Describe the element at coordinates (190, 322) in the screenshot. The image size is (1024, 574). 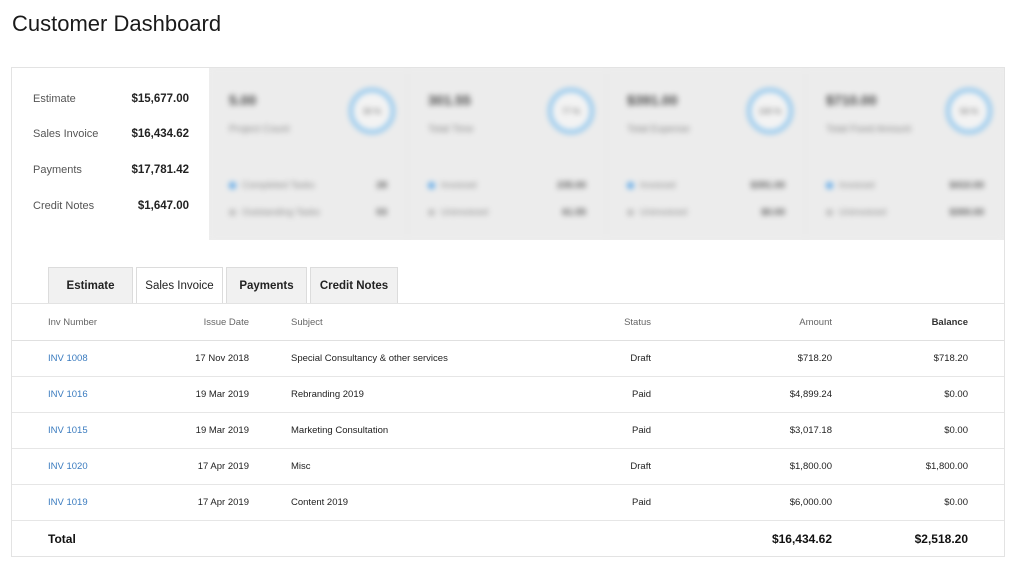
I see `header-issue-date: Issue Date` at that location.